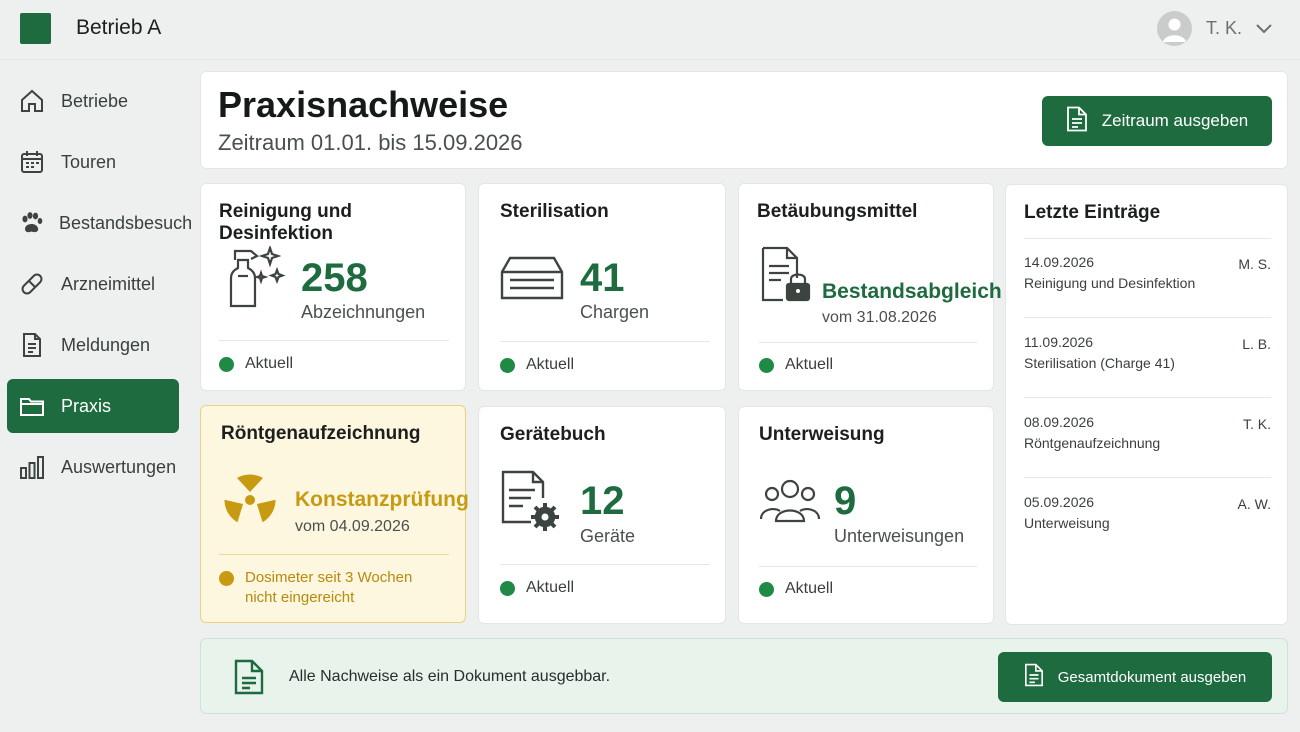 Image resolution: width=1300 pixels, height=732 pixels. What do you see at coordinates (363, 312) in the screenshot?
I see `card-unit: Abzeichnungen` at bounding box center [363, 312].